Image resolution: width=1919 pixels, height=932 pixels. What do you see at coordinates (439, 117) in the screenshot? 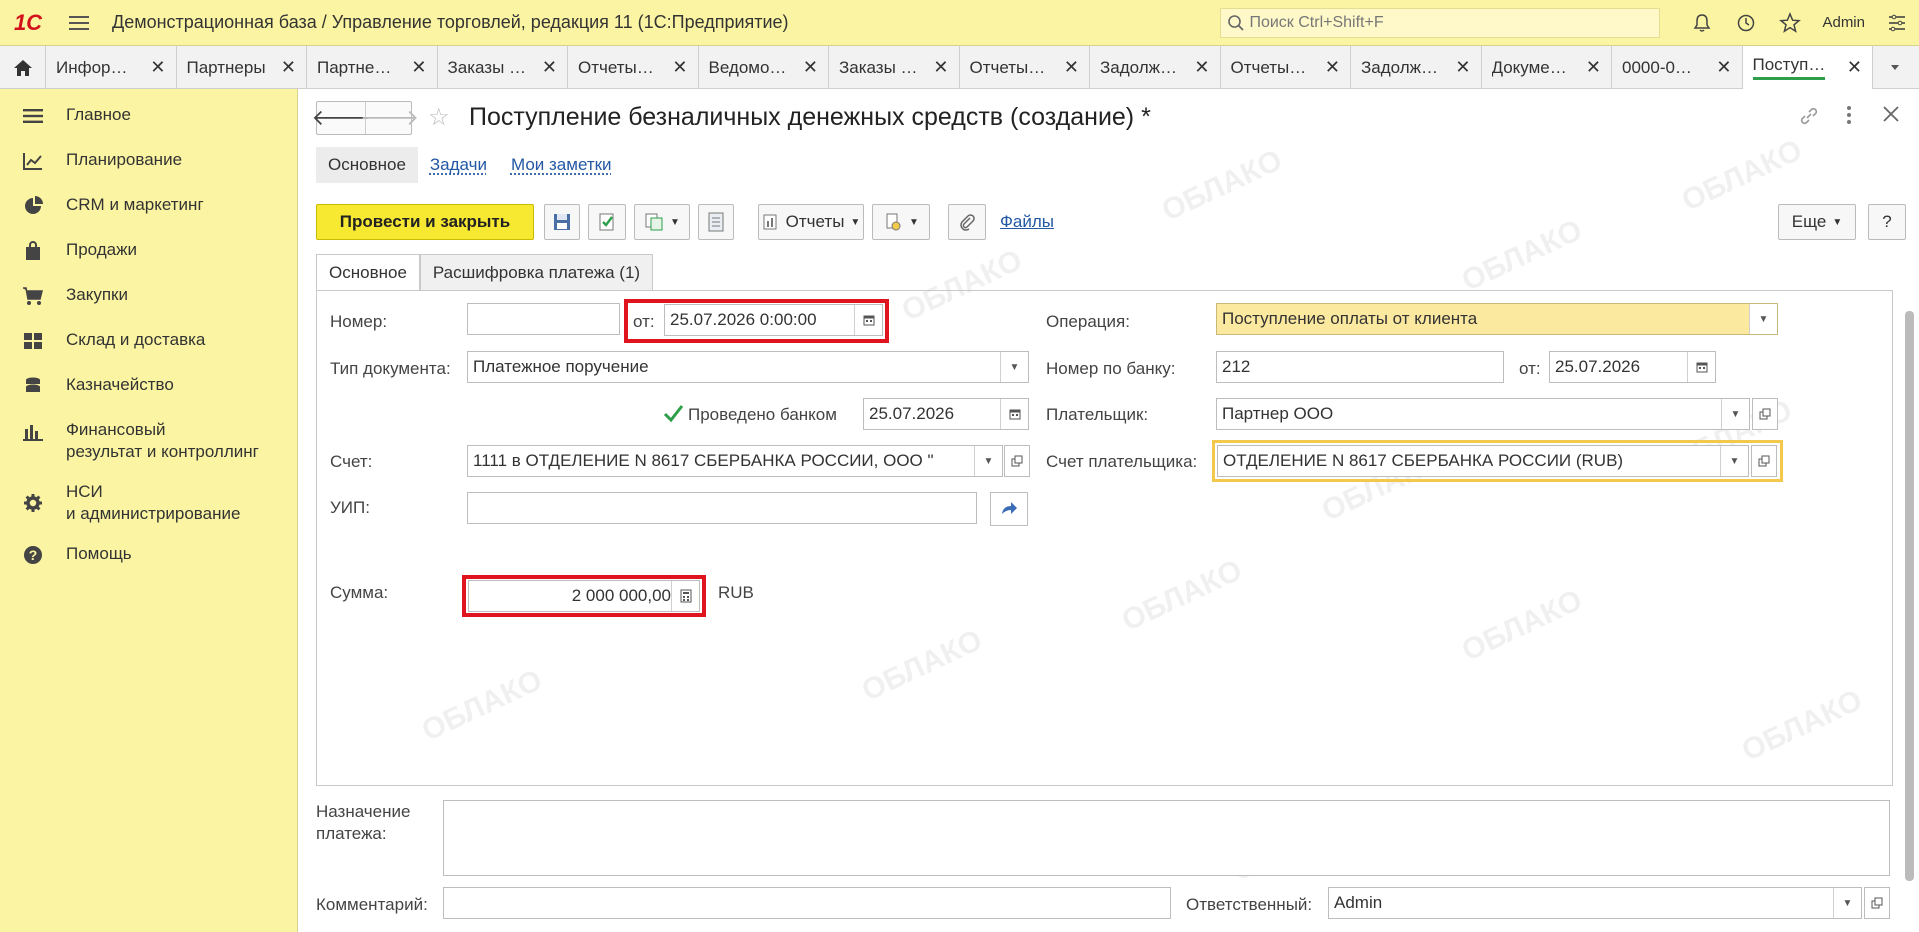
I see `favorite-star-icon: ☆` at bounding box center [439, 117].